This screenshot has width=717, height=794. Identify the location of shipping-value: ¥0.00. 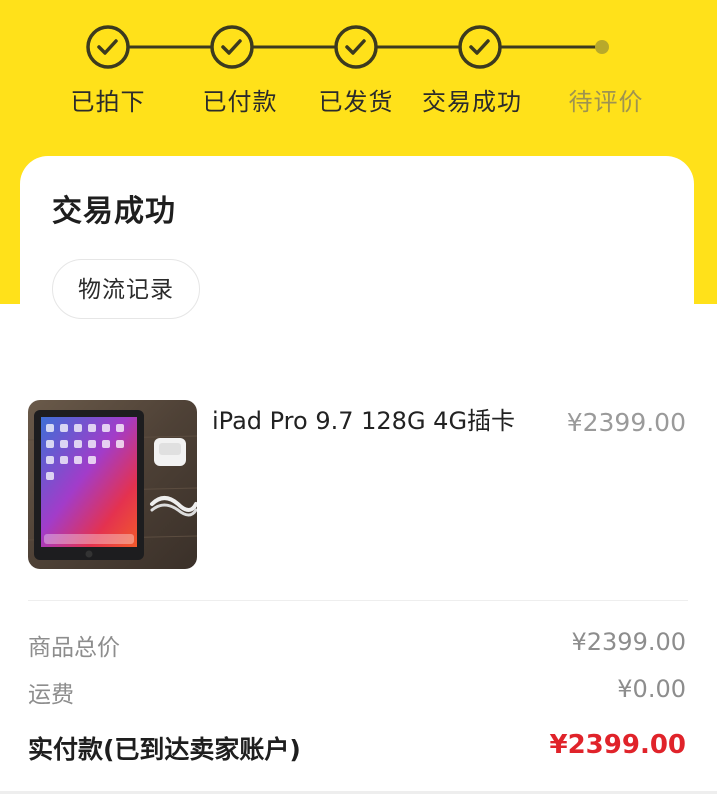
(651, 689).